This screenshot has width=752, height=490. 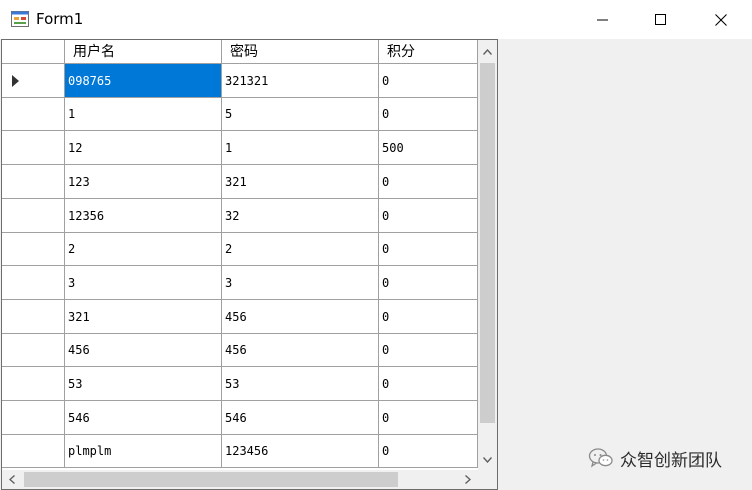 What do you see at coordinates (143, 114) in the screenshot?
I see `cell-username: 1` at bounding box center [143, 114].